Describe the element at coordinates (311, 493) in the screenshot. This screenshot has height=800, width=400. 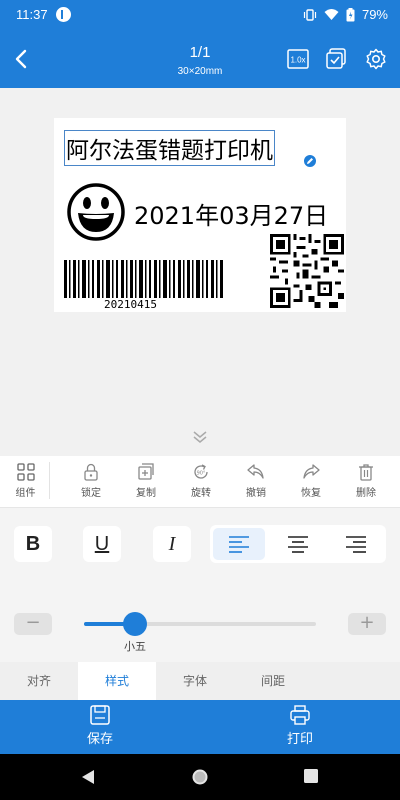
I see `redo-label: 恢复` at that location.